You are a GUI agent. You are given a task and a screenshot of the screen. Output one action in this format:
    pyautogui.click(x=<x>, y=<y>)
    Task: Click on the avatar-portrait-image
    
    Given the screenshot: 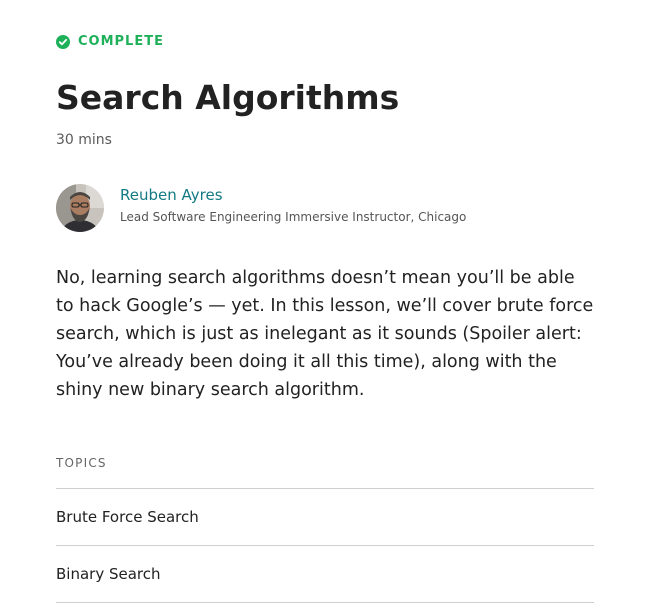 What is the action you would take?
    pyautogui.click(x=80, y=208)
    